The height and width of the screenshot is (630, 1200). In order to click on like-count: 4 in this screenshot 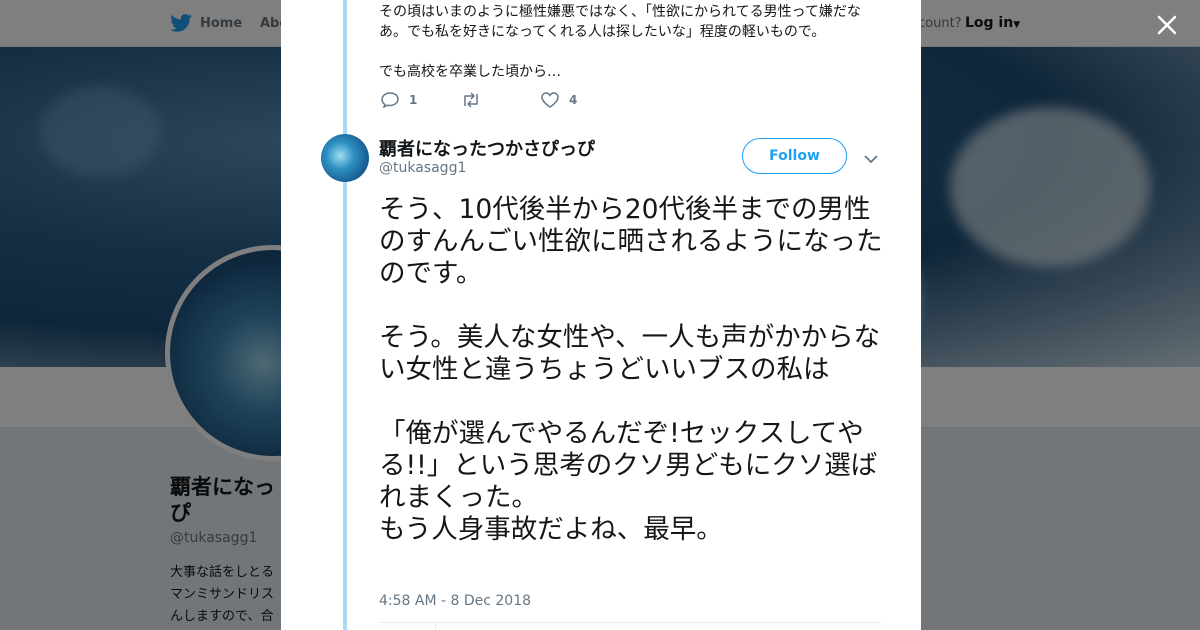, I will do `click(573, 100)`.